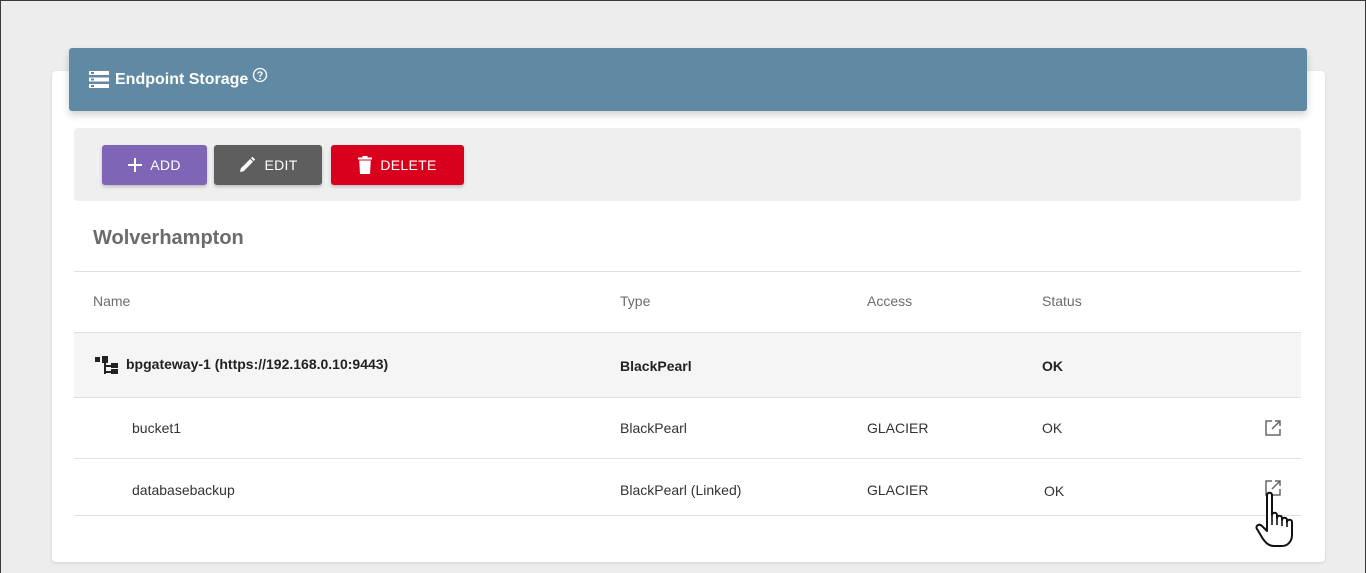  What do you see at coordinates (681, 490) in the screenshot?
I see `row-type: BlackPearl (Linked)` at bounding box center [681, 490].